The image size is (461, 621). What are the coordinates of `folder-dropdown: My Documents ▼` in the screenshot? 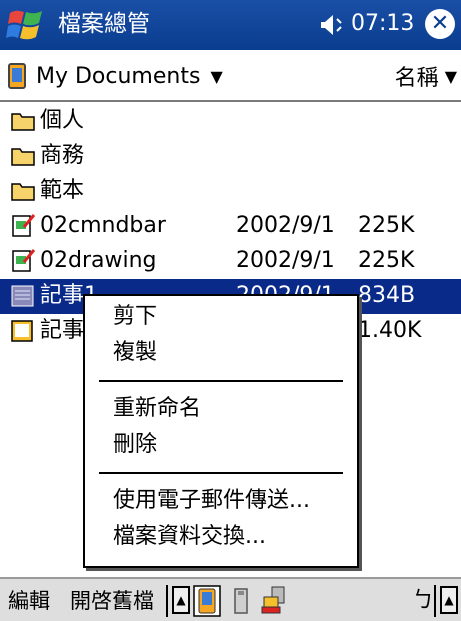 It's located at (115, 76).